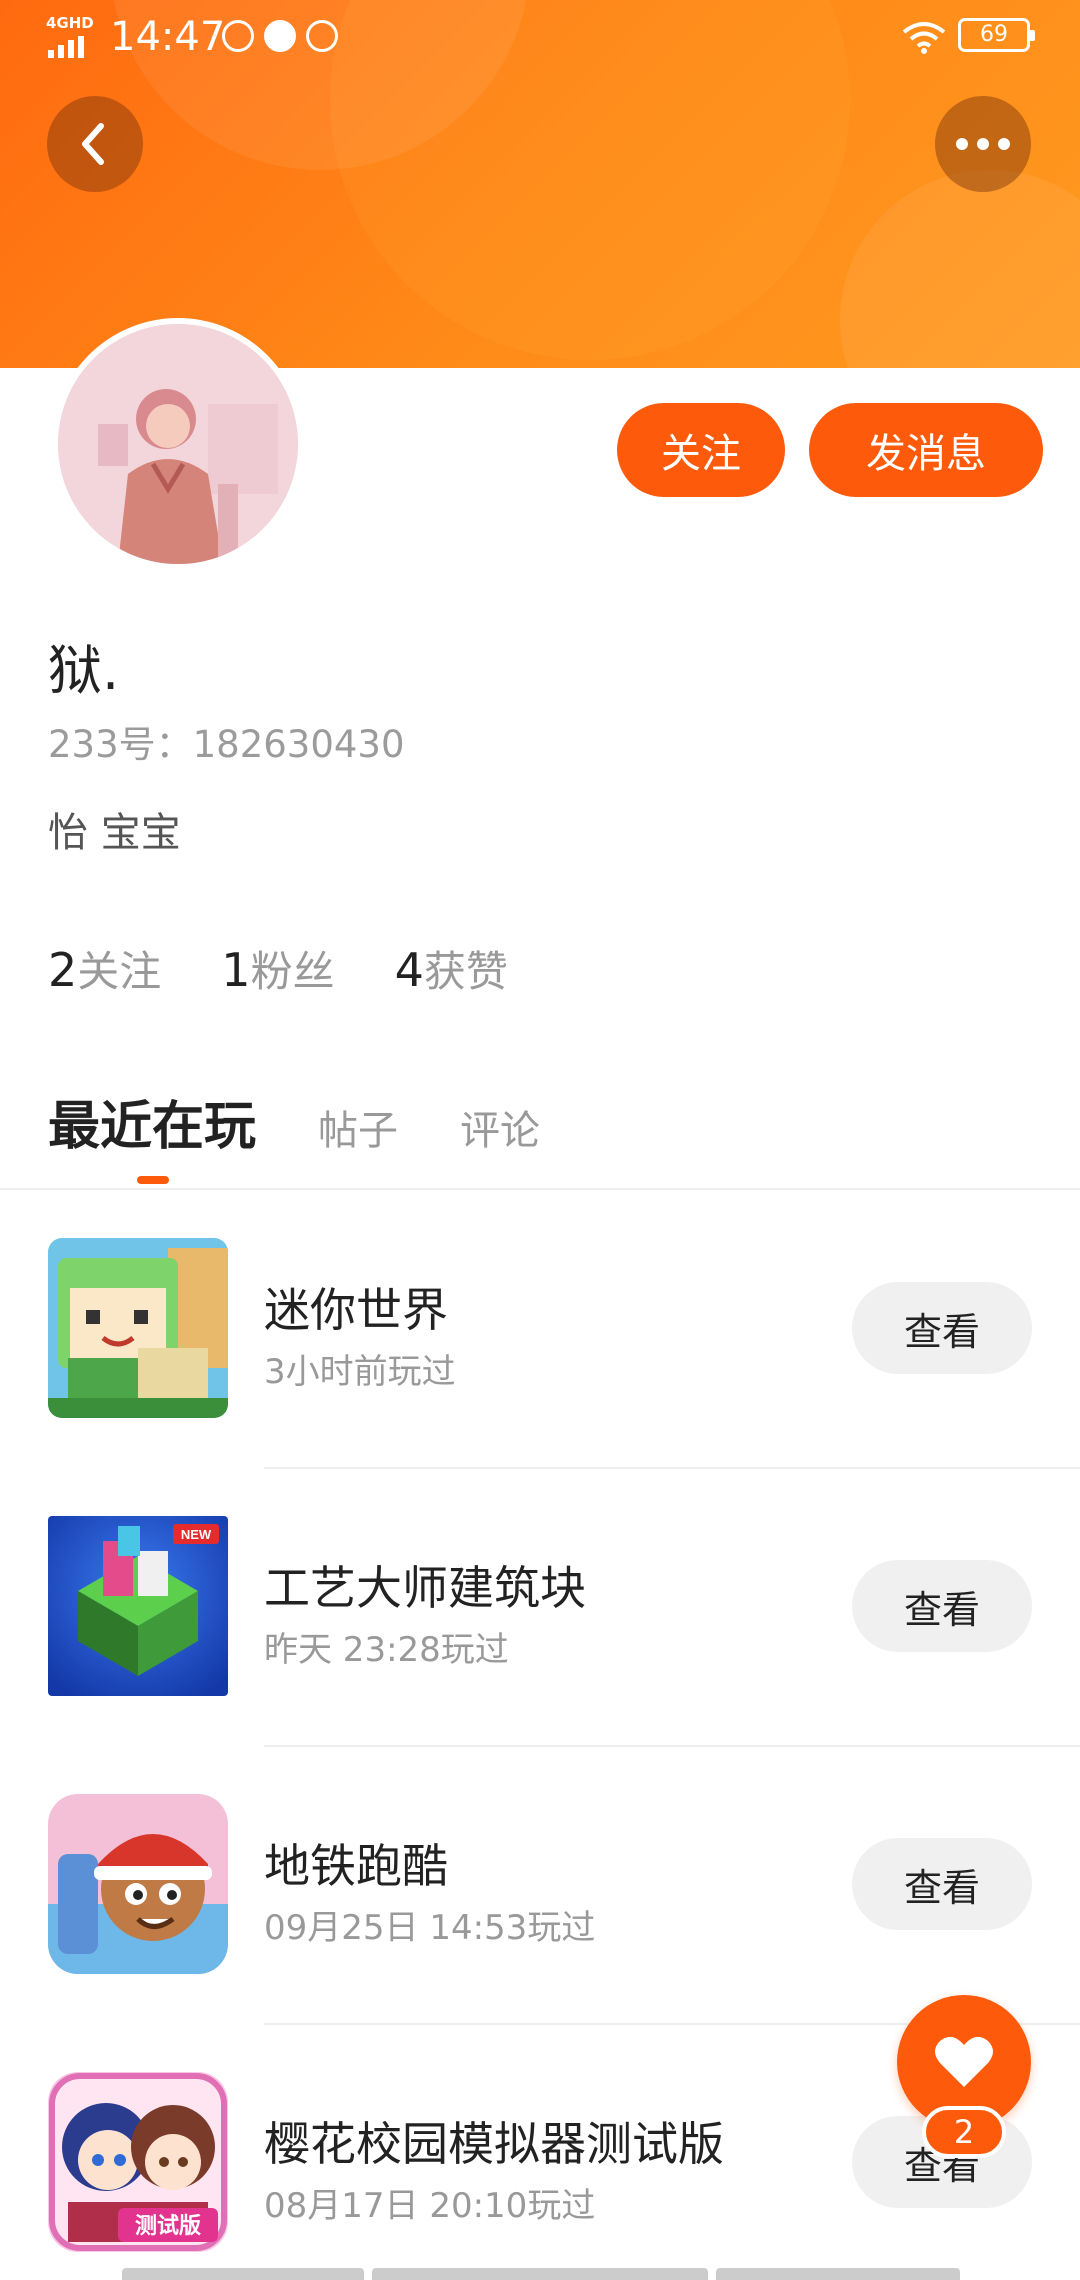 This screenshot has height=2280, width=1080. Describe the element at coordinates (386, 1650) in the screenshot. I see `last-played: 昨天 23:28玩过` at that location.